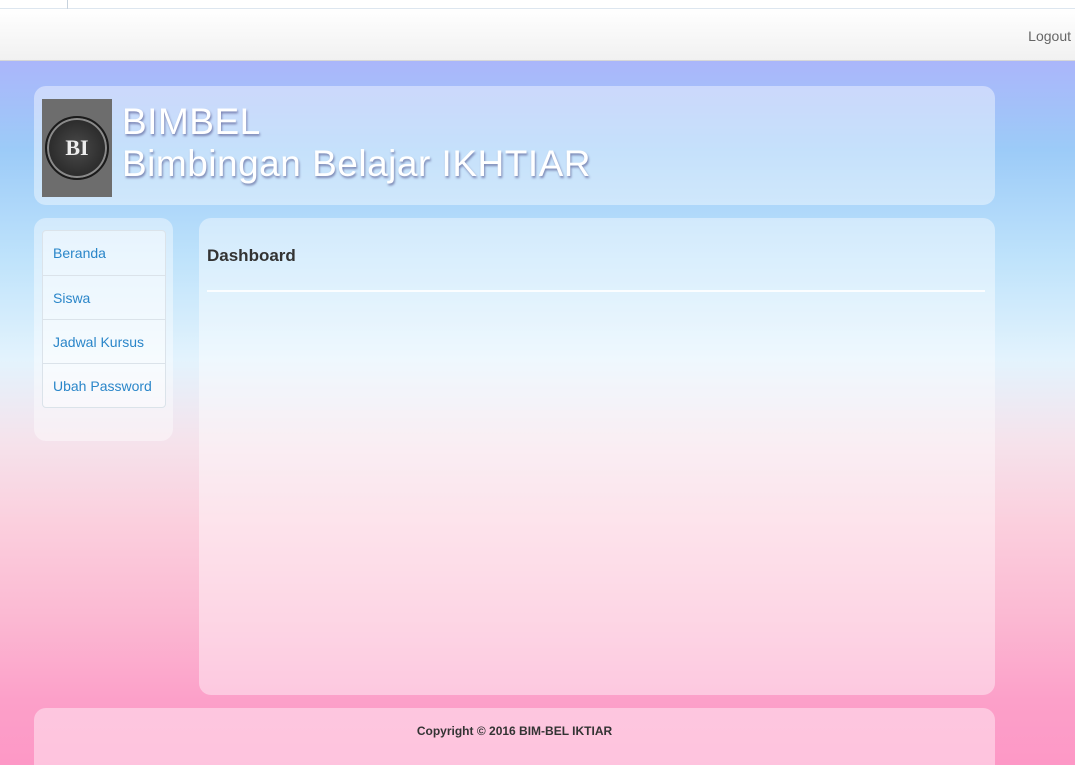  What do you see at coordinates (537, 4) in the screenshot?
I see `browser-top-strip` at bounding box center [537, 4].